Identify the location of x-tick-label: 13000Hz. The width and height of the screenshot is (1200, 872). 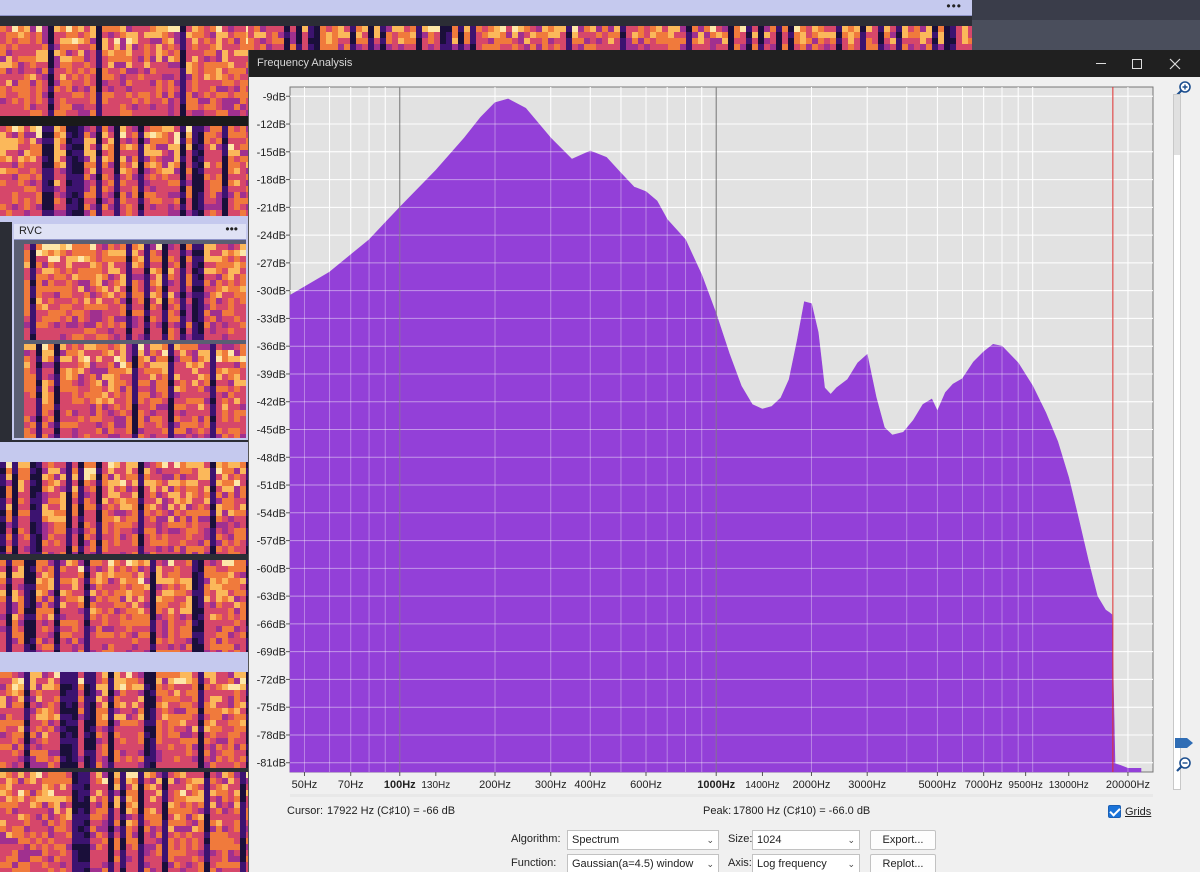
(1069, 785).